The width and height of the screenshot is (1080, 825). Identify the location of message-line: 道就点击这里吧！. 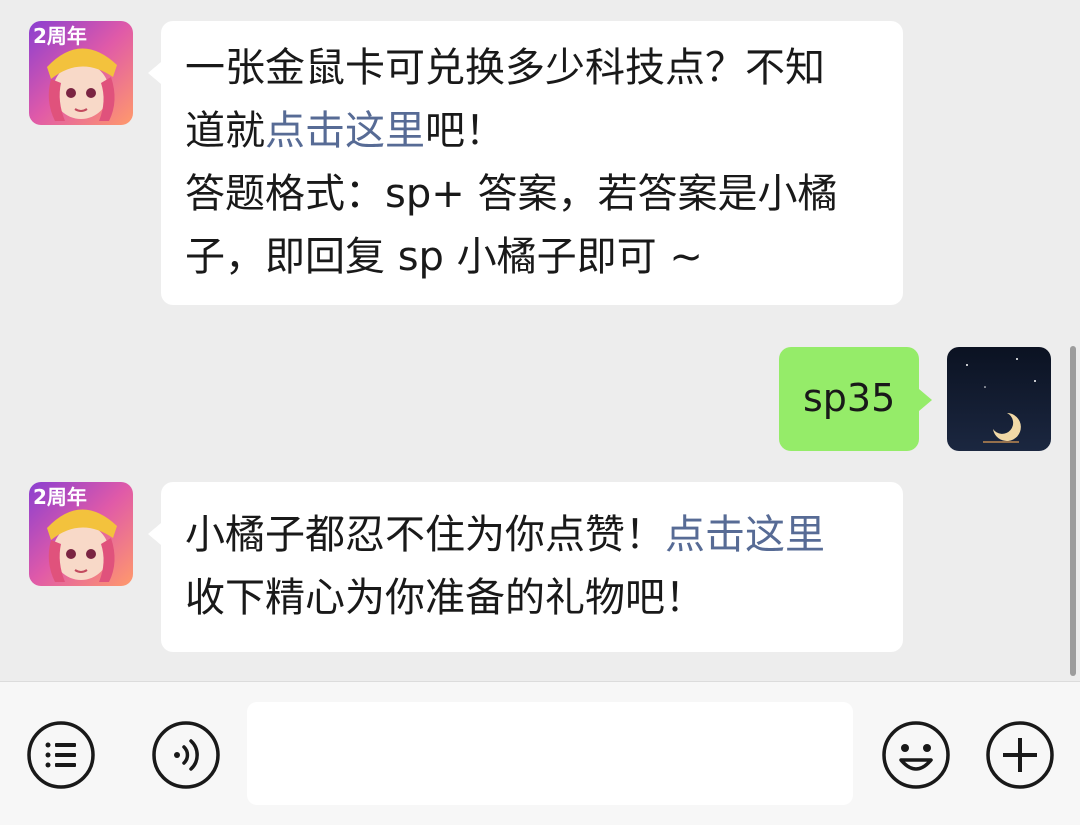
(532, 131).